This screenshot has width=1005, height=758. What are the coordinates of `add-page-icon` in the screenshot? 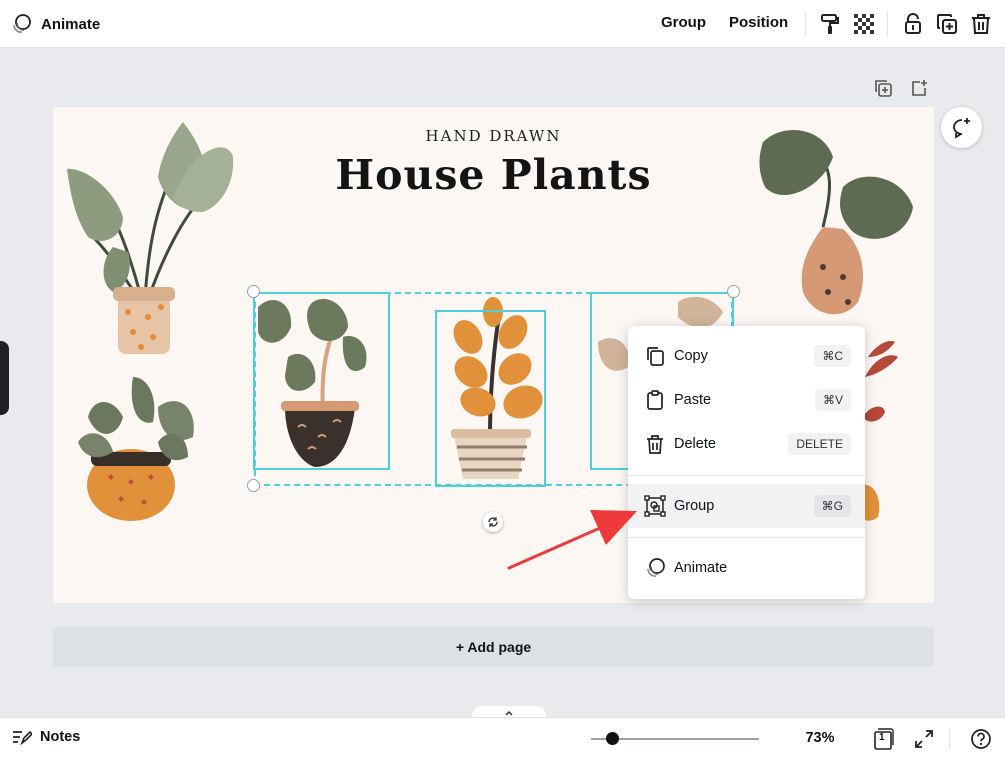 It's located at (919, 90).